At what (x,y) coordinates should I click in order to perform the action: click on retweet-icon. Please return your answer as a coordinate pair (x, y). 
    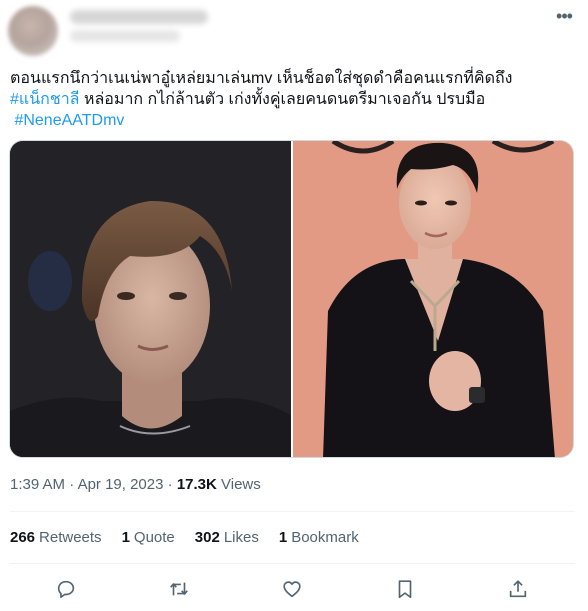
    Looking at the image, I should click on (179, 589).